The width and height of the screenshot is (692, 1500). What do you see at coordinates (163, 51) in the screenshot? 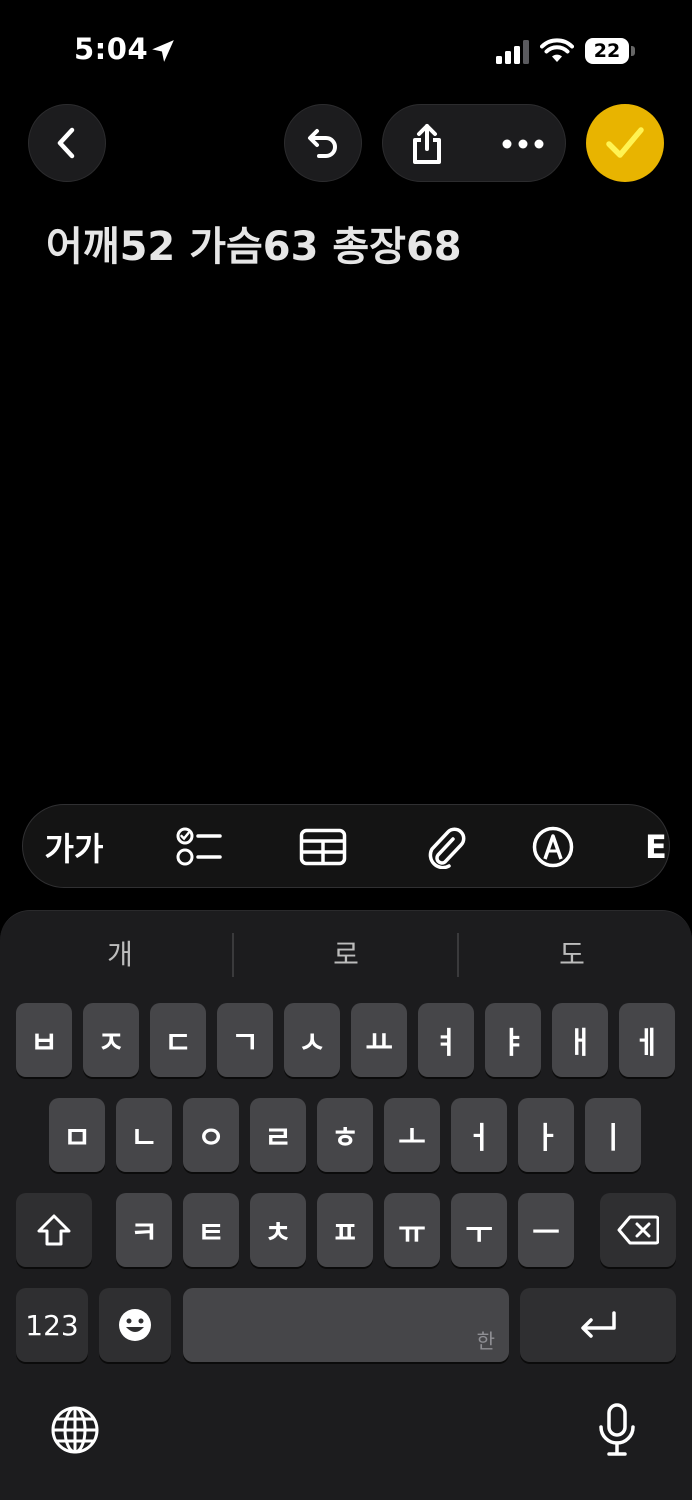
I see `location-arrow-icon` at bounding box center [163, 51].